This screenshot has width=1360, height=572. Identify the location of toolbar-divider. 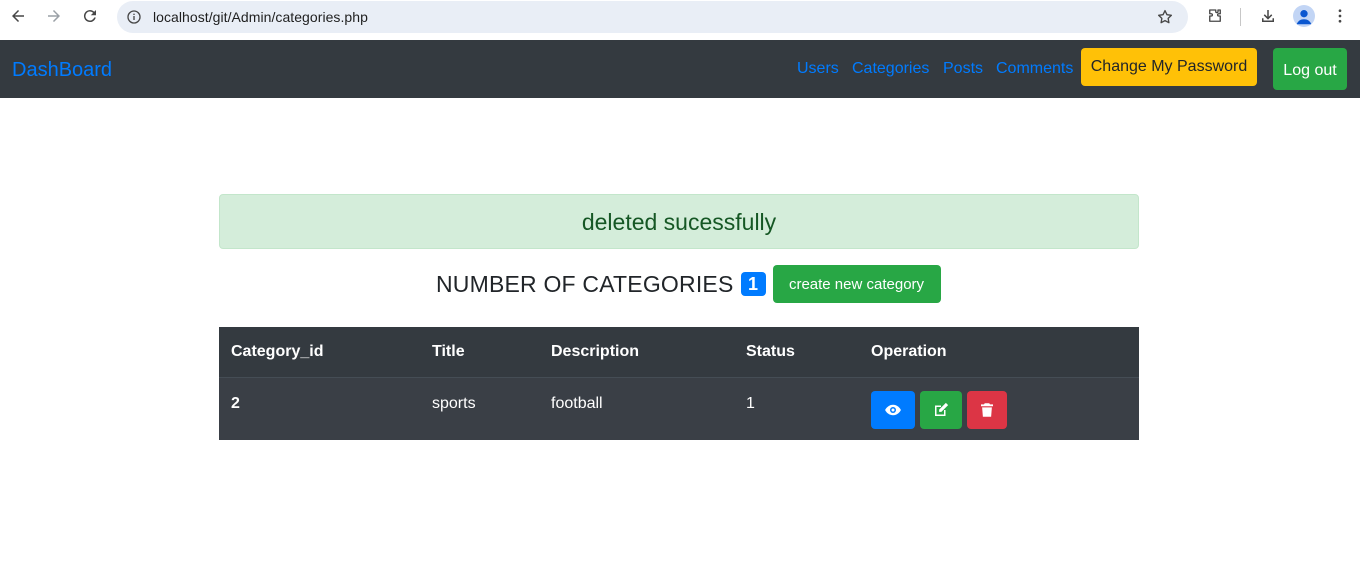
(1240, 17).